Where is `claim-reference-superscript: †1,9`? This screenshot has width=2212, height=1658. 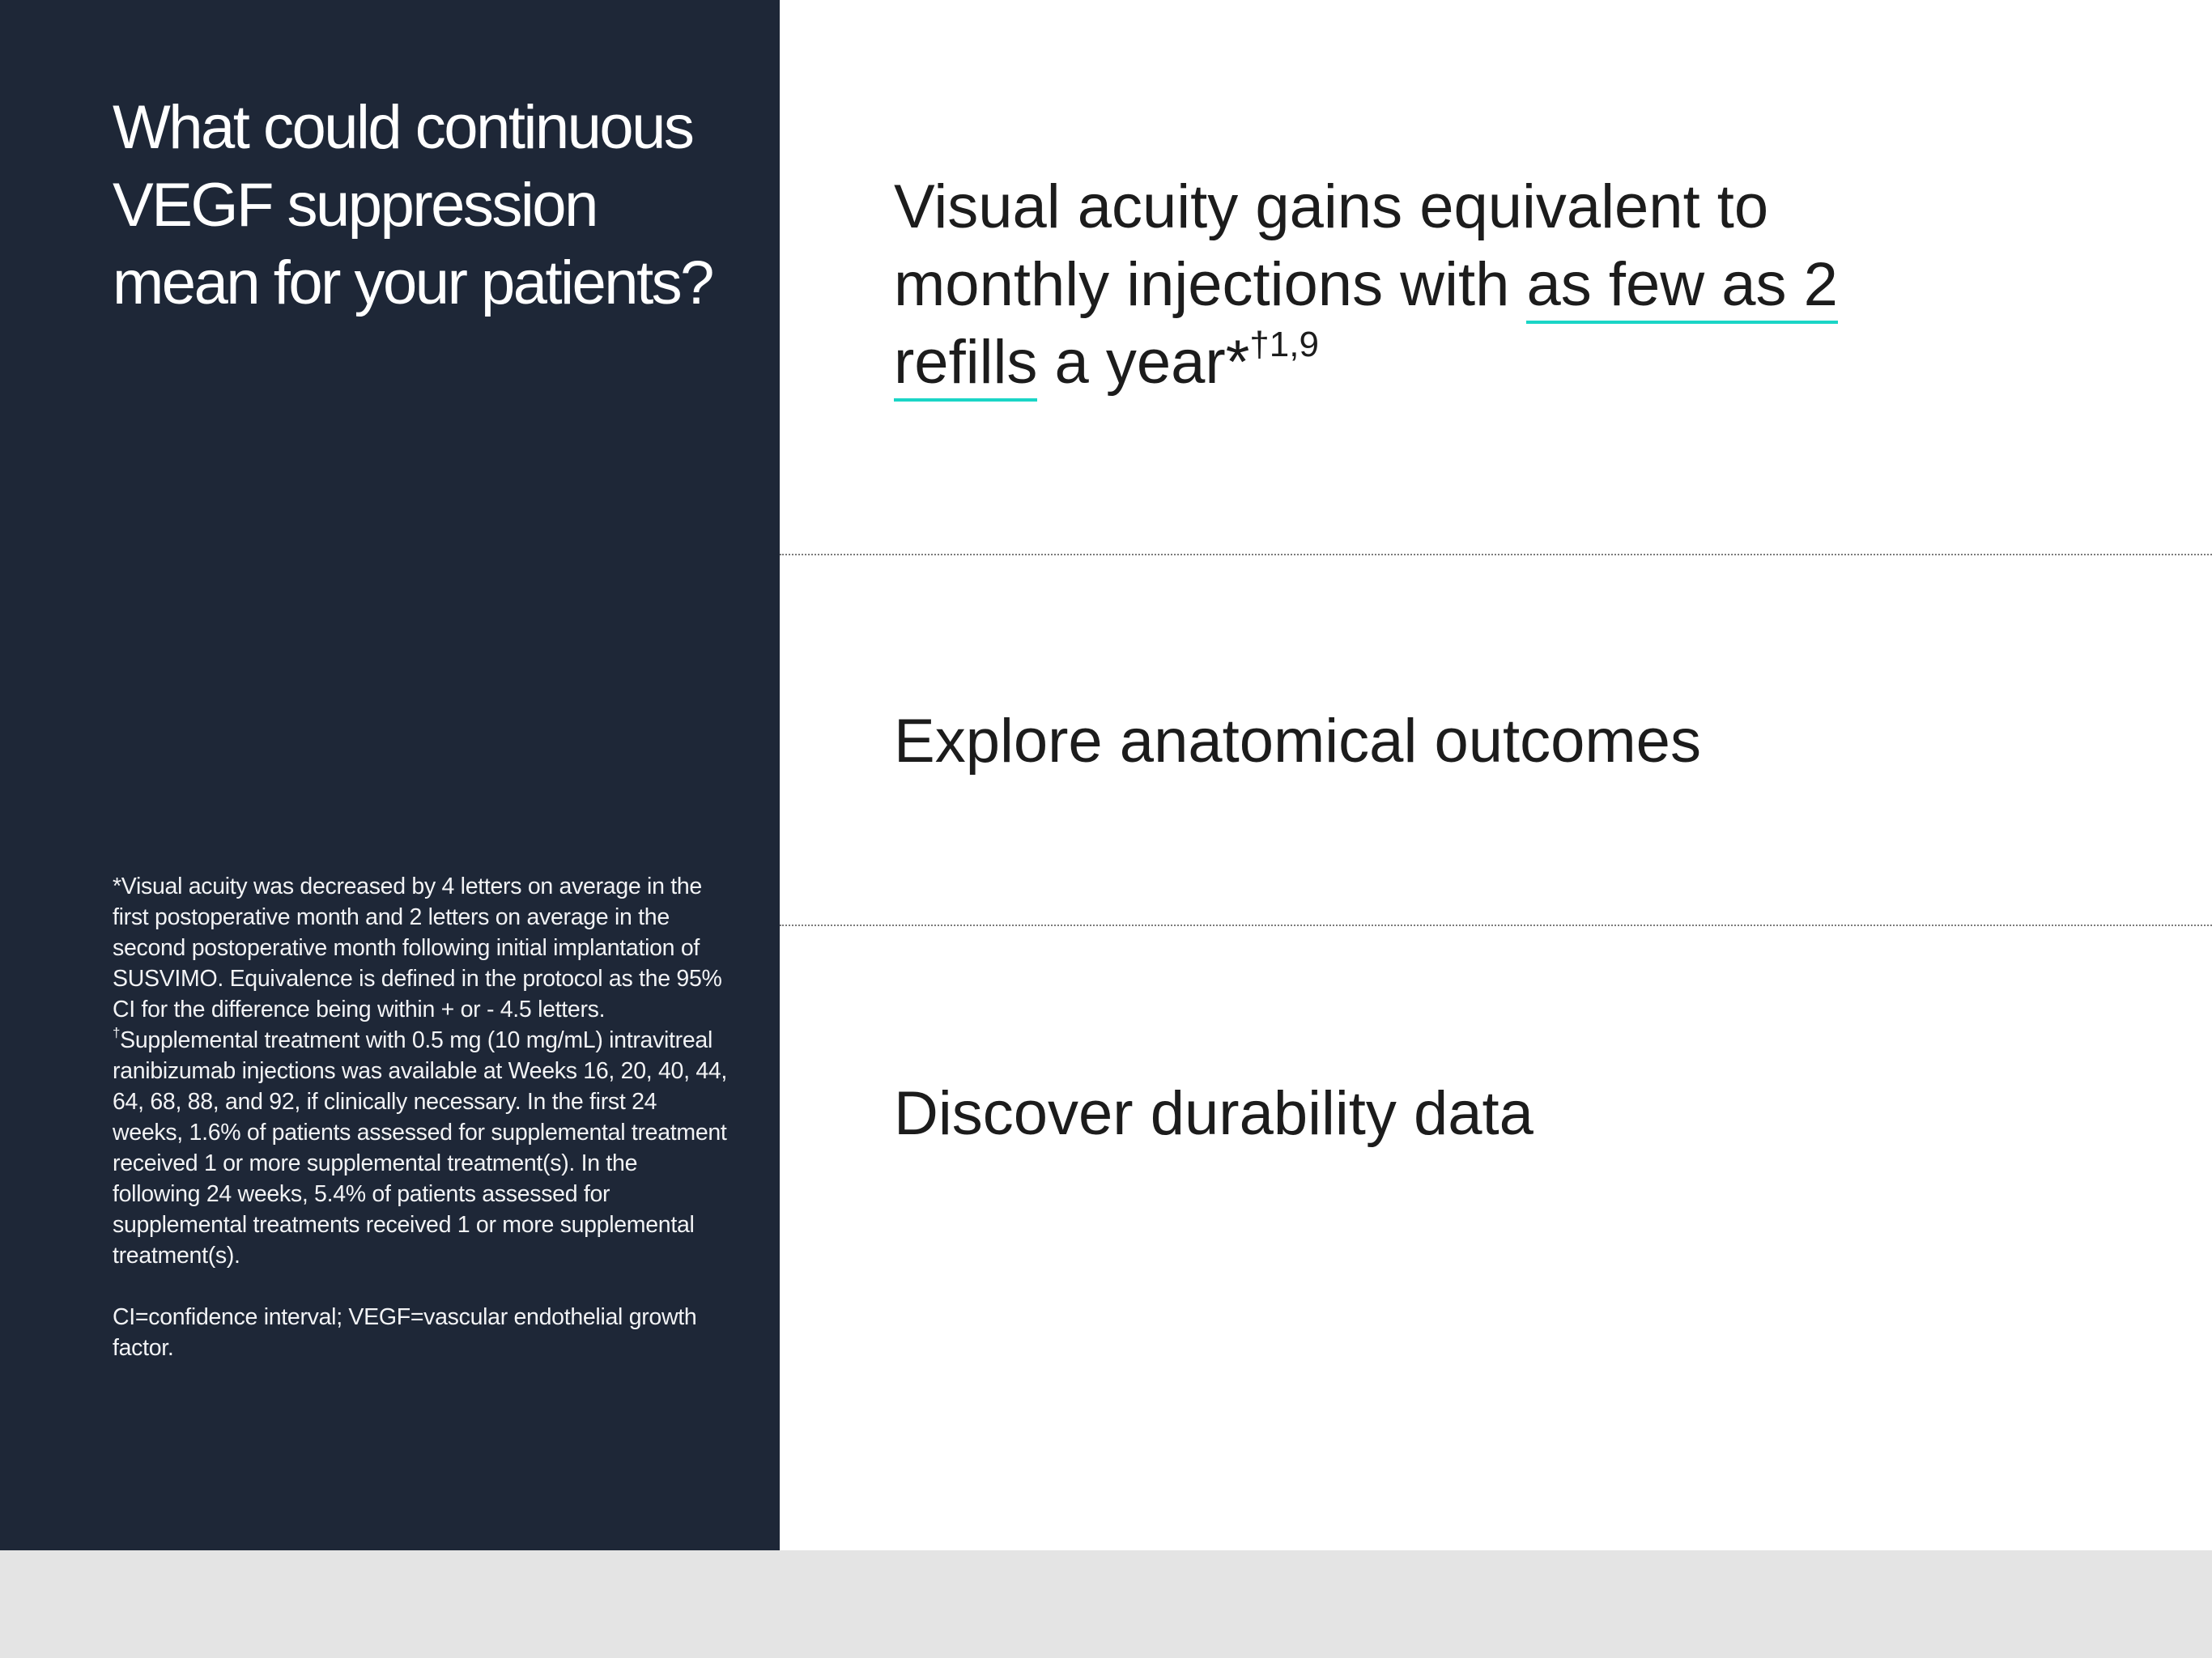
claim-reference-superscript: †1,9 is located at coordinates (1284, 344).